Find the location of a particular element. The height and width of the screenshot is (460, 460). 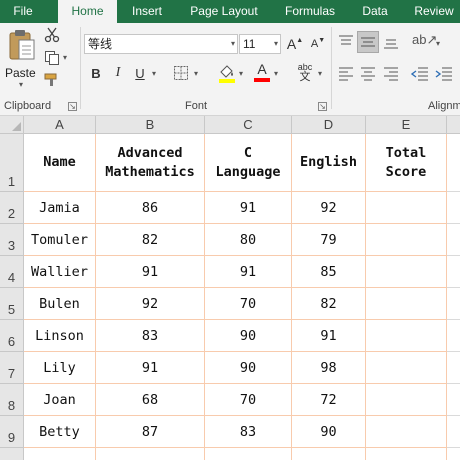

tab-page-layout: Page Layout is located at coordinates (224, 11).